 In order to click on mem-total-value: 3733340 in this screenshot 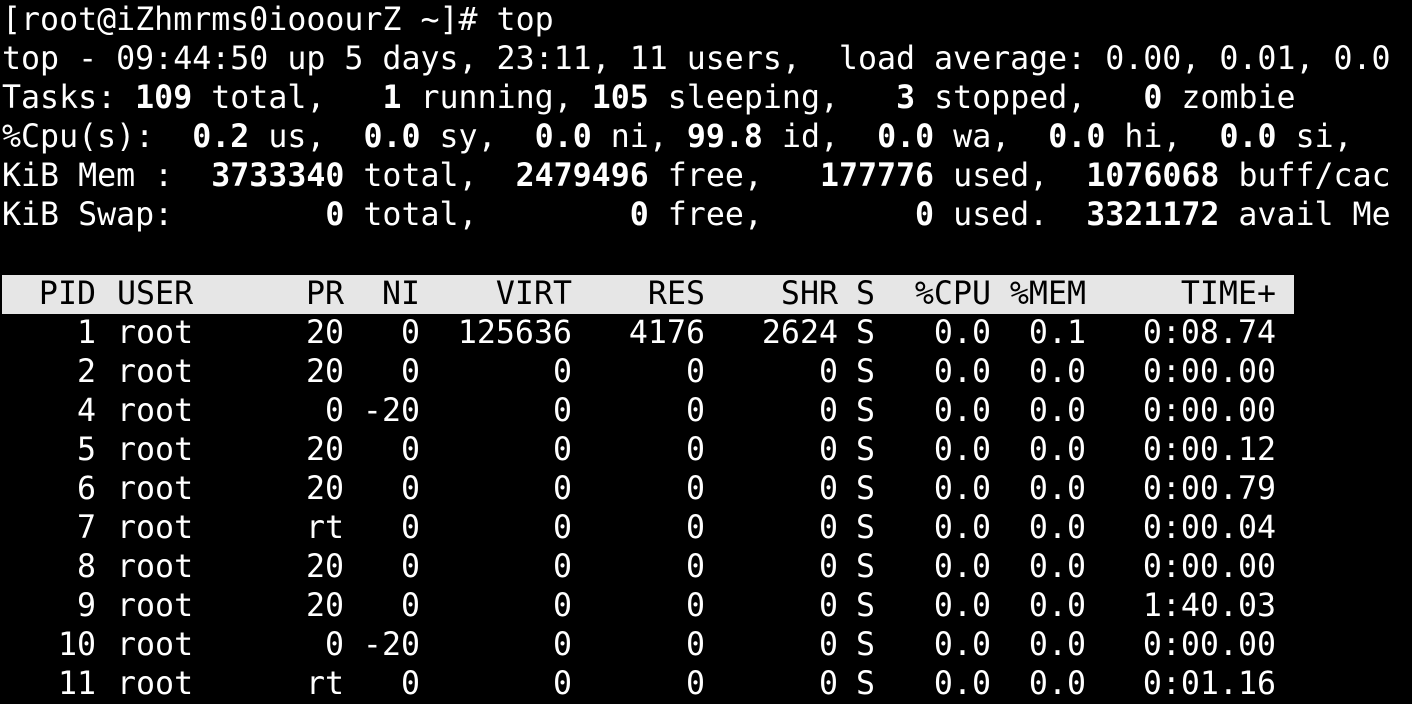, I will do `click(278, 176)`.